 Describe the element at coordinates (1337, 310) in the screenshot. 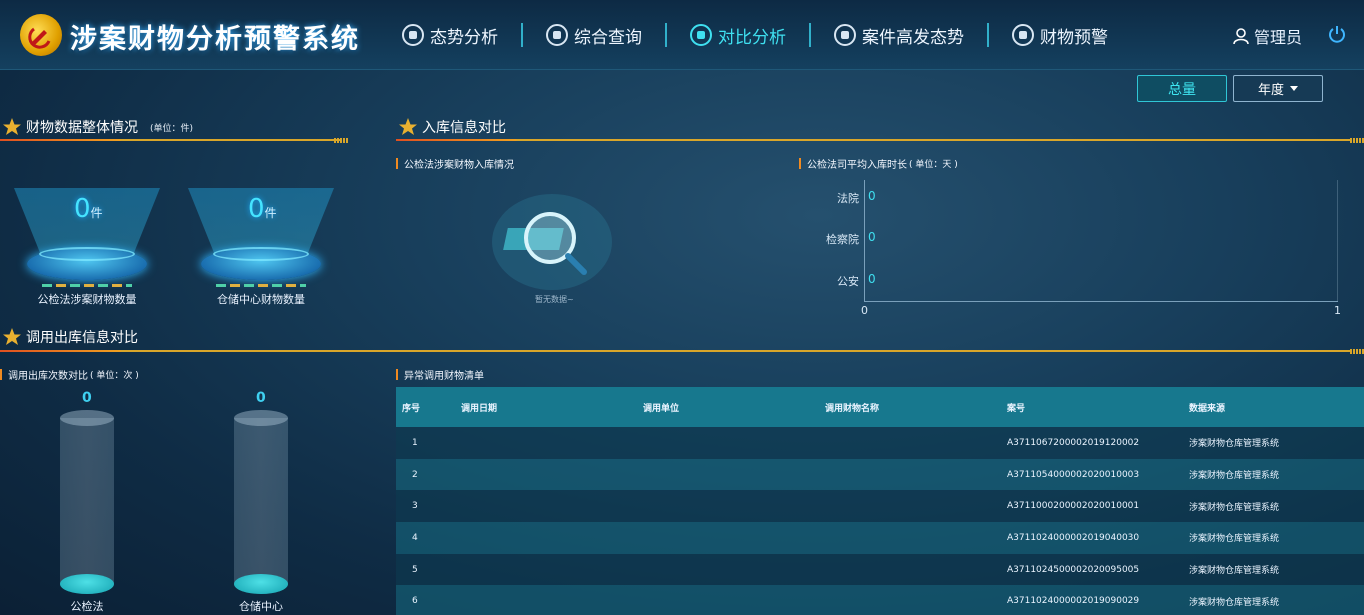

I see `x-tick: 1` at that location.